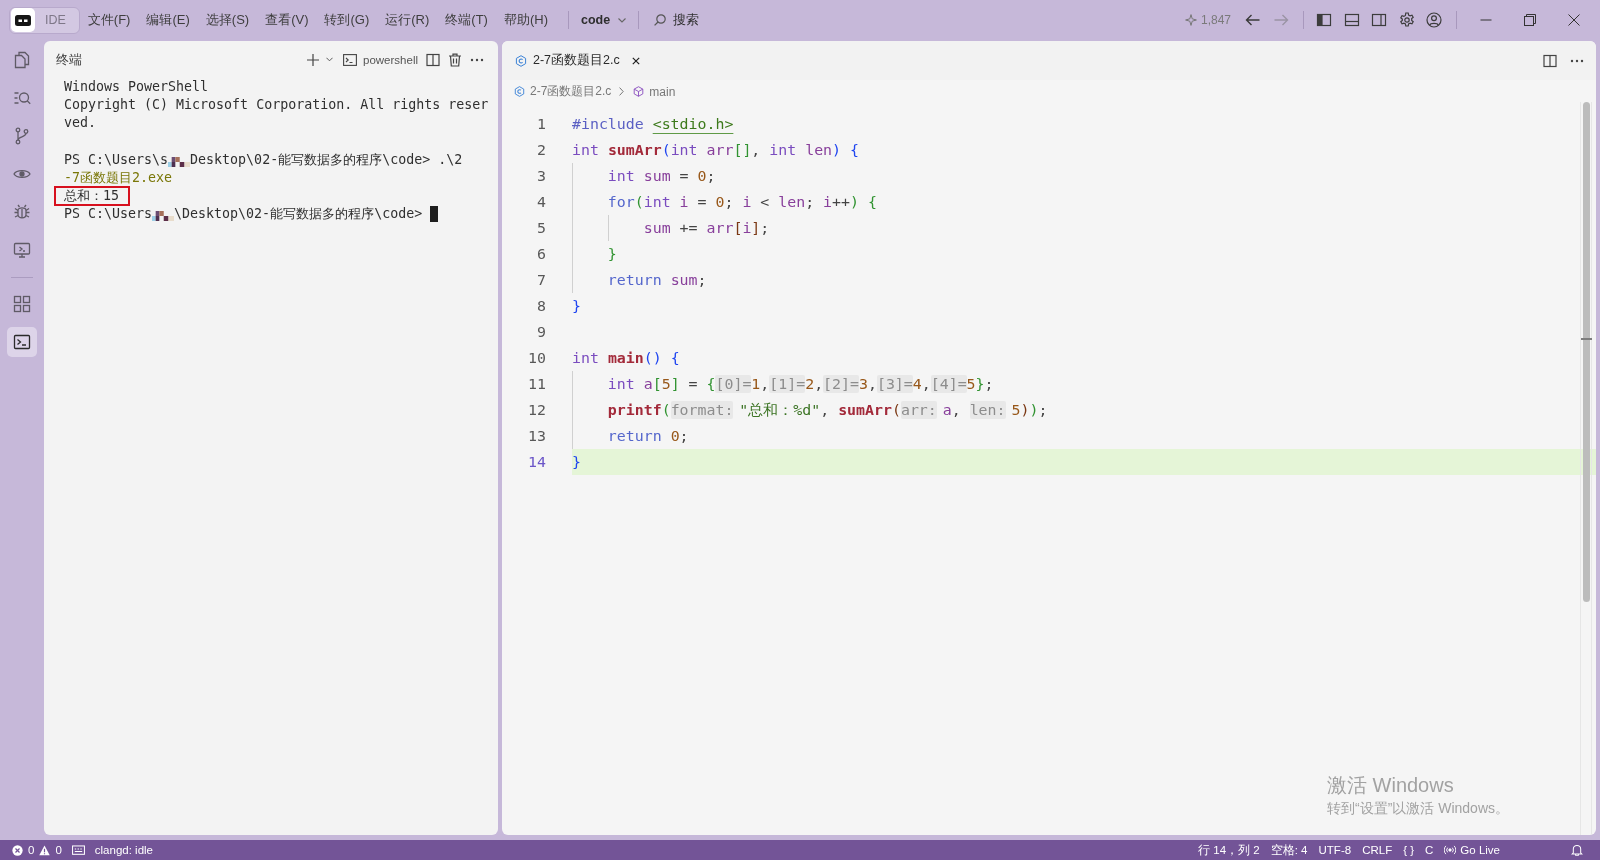  Describe the element at coordinates (827, 410) in the screenshot. I see `code-line: printf(format: "总和：%d", sumArr(arr: a, len: 5));` at that location.